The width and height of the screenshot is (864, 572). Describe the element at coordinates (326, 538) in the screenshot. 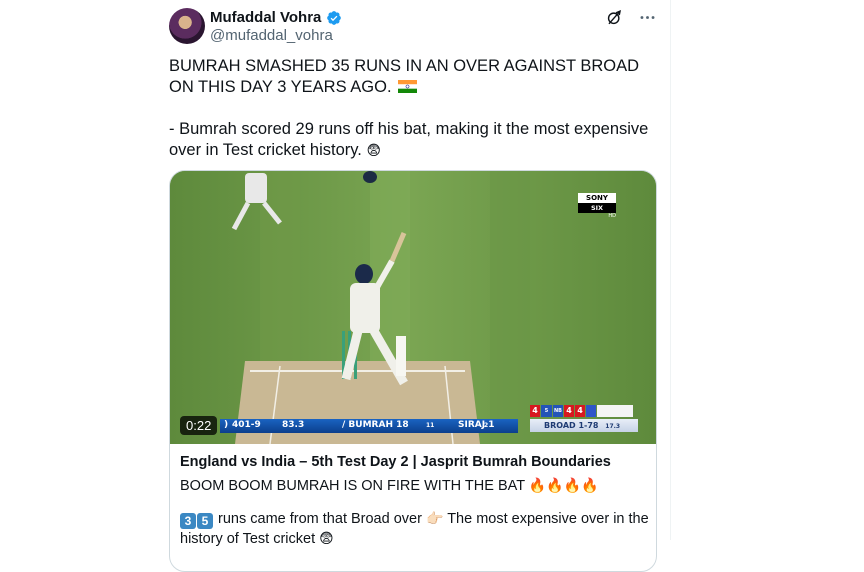

I see `shocked-face-icon-2: 😨` at that location.